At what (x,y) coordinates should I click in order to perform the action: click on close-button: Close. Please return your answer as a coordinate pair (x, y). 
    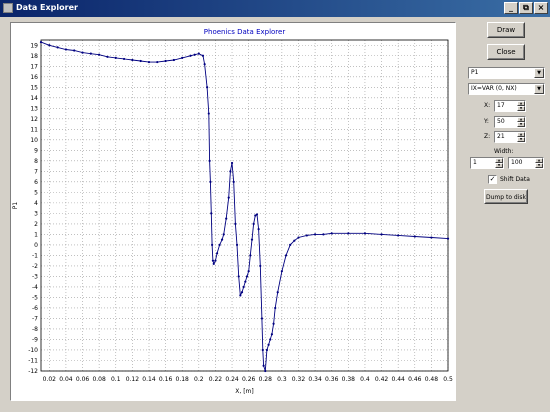
    Looking at the image, I should click on (506, 52).